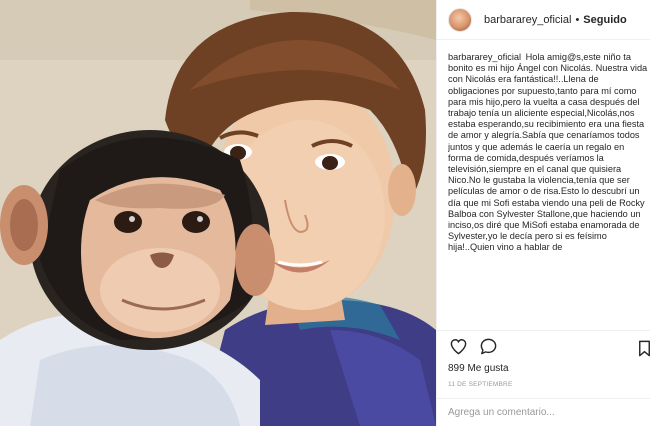  Describe the element at coordinates (543, 346) in the screenshot. I see `action-bar` at that location.